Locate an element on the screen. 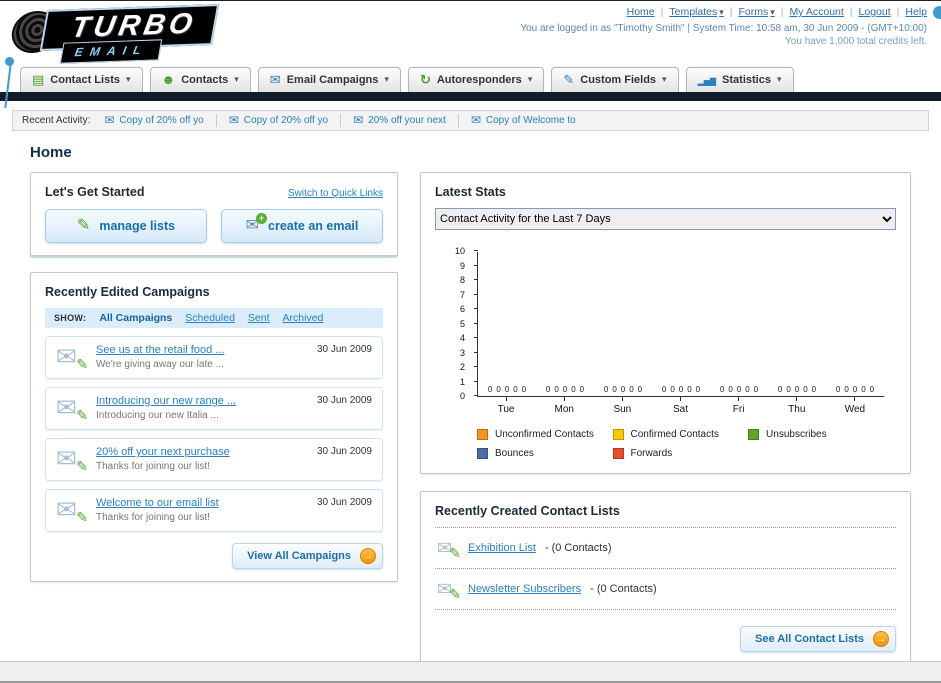  x-tick-label: Fri is located at coordinates (739, 406).